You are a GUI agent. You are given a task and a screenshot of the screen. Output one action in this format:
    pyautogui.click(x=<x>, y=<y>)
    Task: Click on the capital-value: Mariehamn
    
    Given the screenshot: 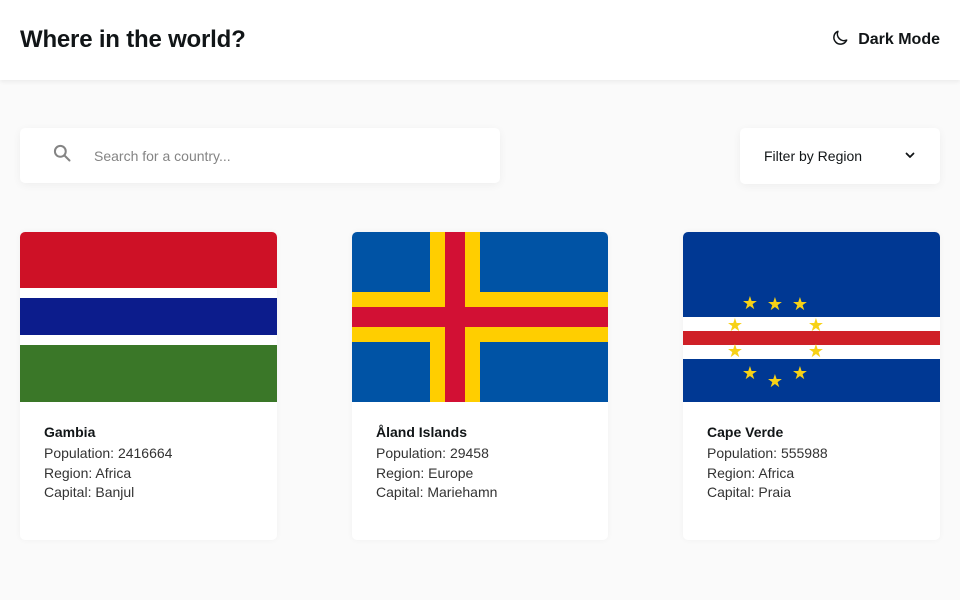 What is the action you would take?
    pyautogui.click(x=462, y=492)
    